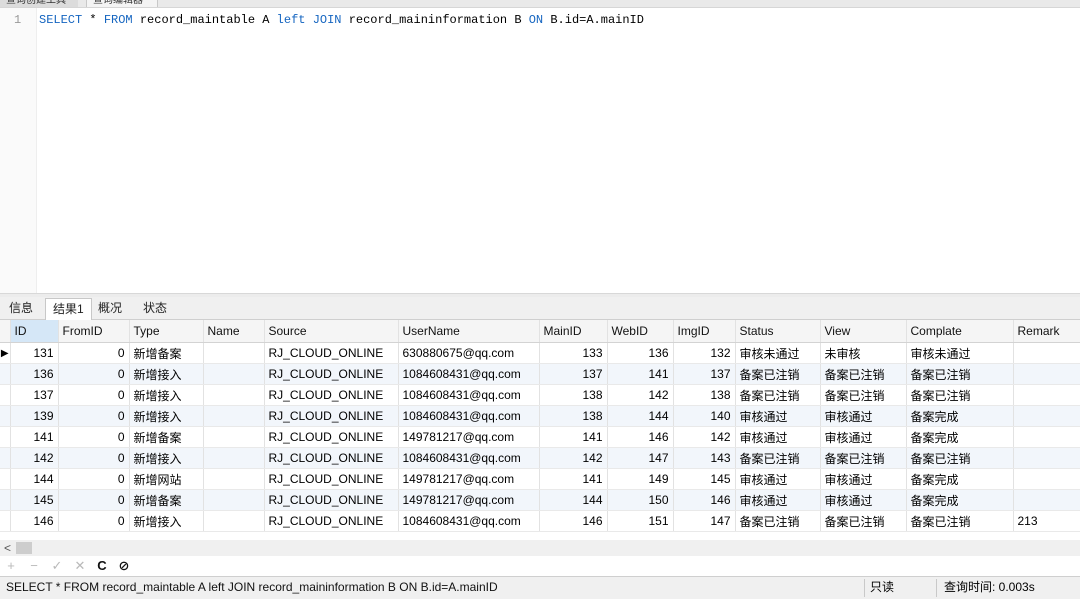  Describe the element at coordinates (863, 353) in the screenshot. I see `cell-view: 未审核` at that location.